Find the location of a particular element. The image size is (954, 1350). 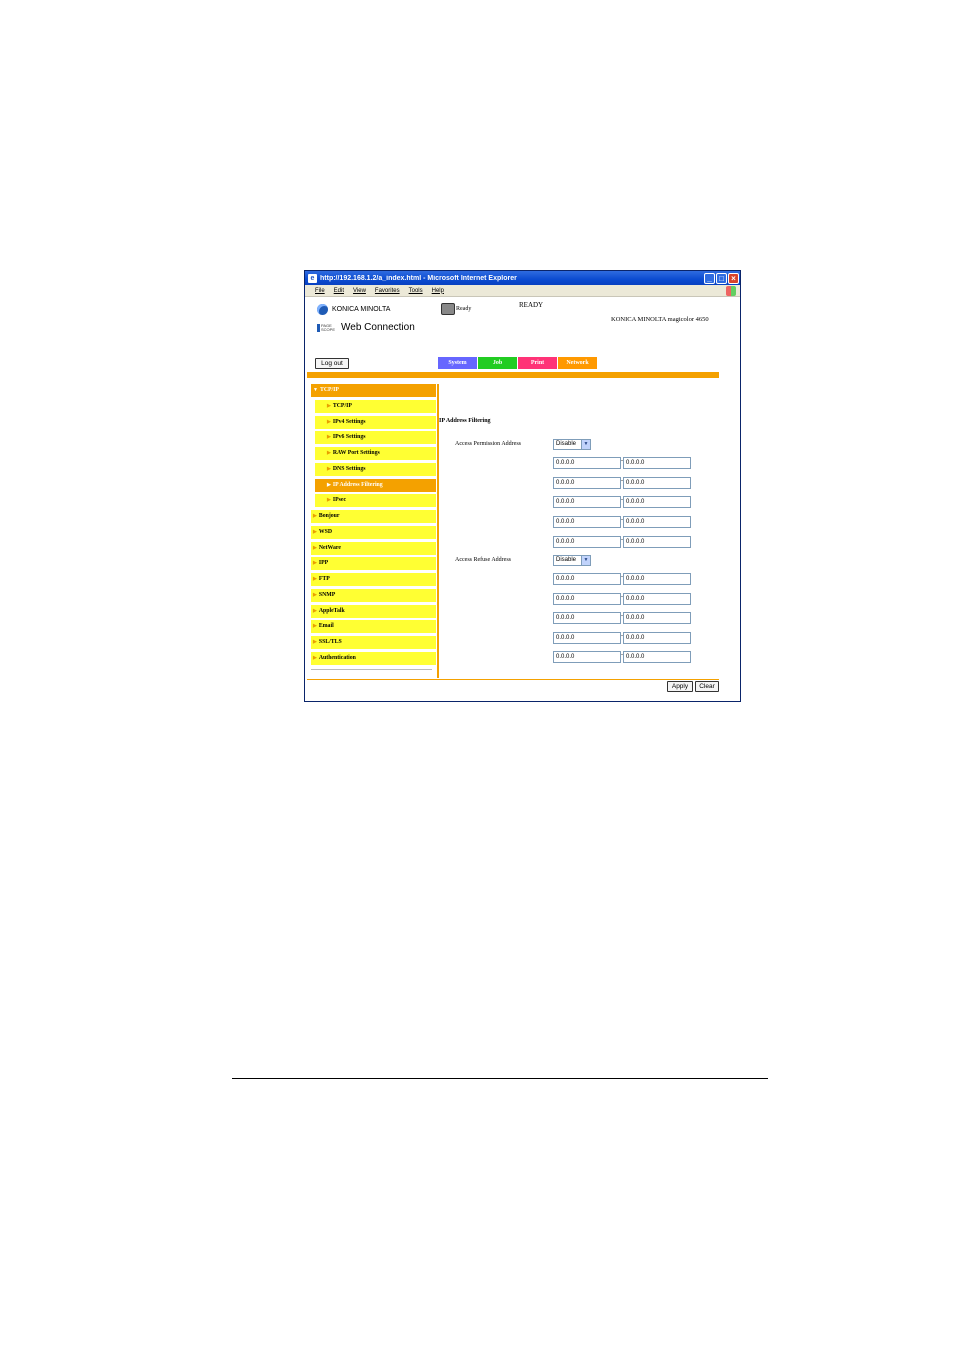

tab-system: System is located at coordinates (457, 363).